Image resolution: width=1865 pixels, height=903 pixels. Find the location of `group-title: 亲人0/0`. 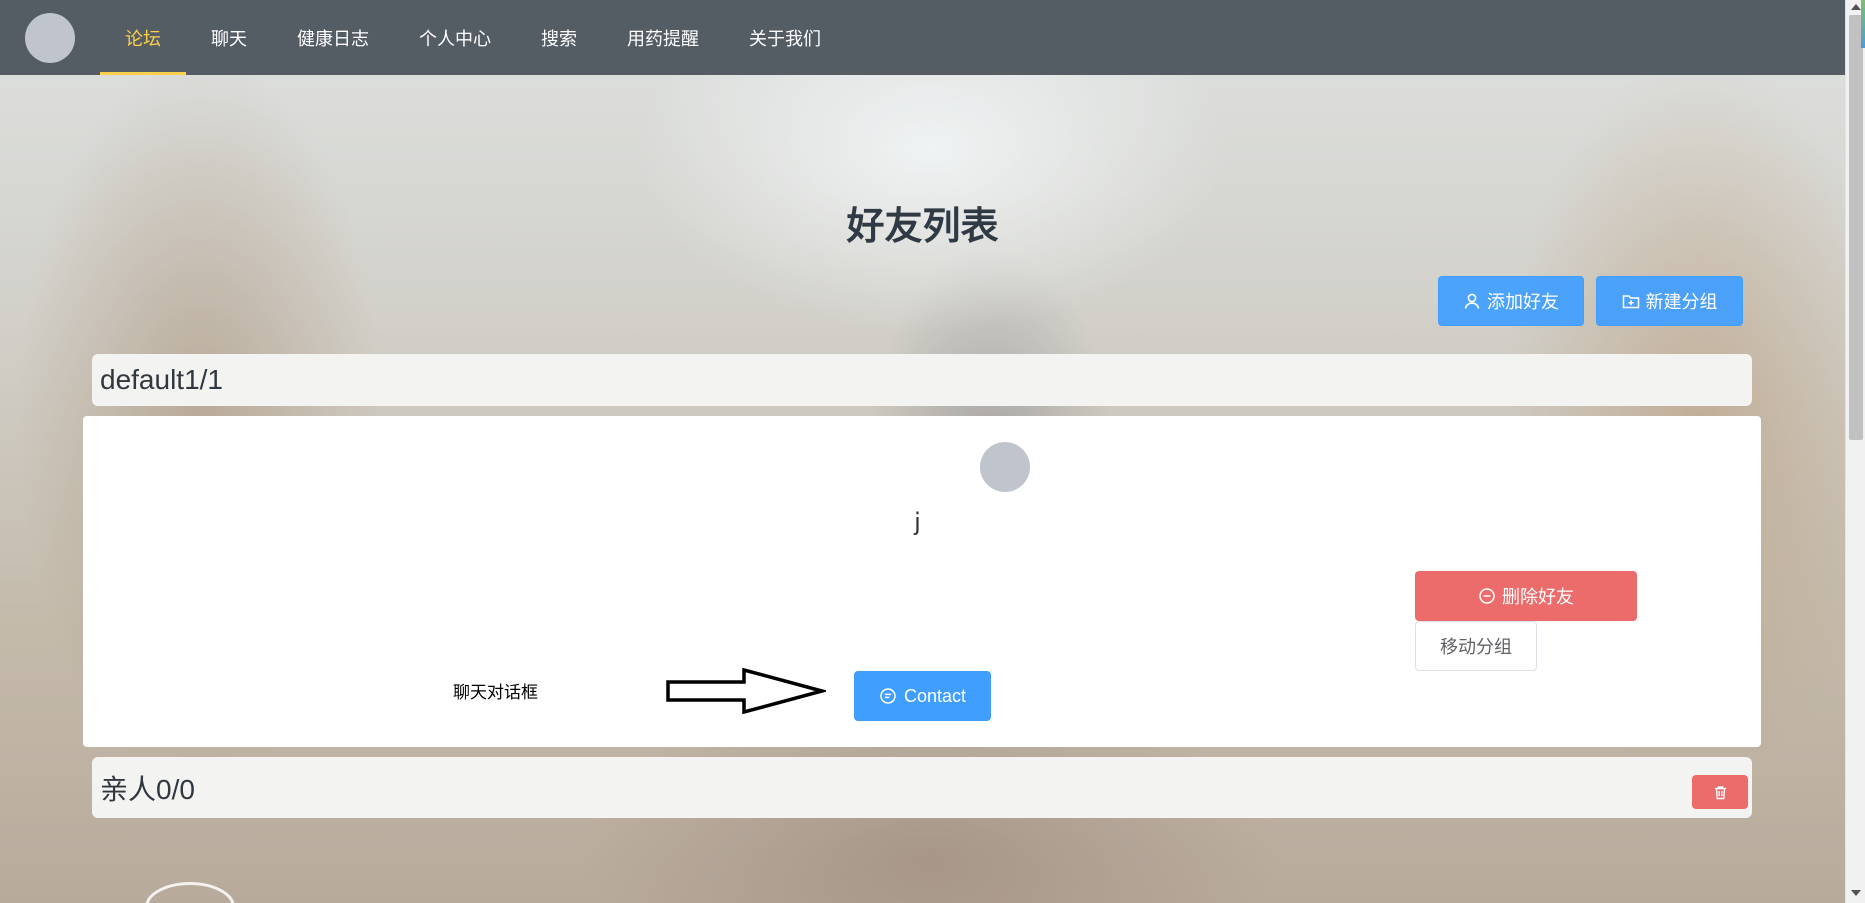

group-title: 亲人0/0 is located at coordinates (147, 789).